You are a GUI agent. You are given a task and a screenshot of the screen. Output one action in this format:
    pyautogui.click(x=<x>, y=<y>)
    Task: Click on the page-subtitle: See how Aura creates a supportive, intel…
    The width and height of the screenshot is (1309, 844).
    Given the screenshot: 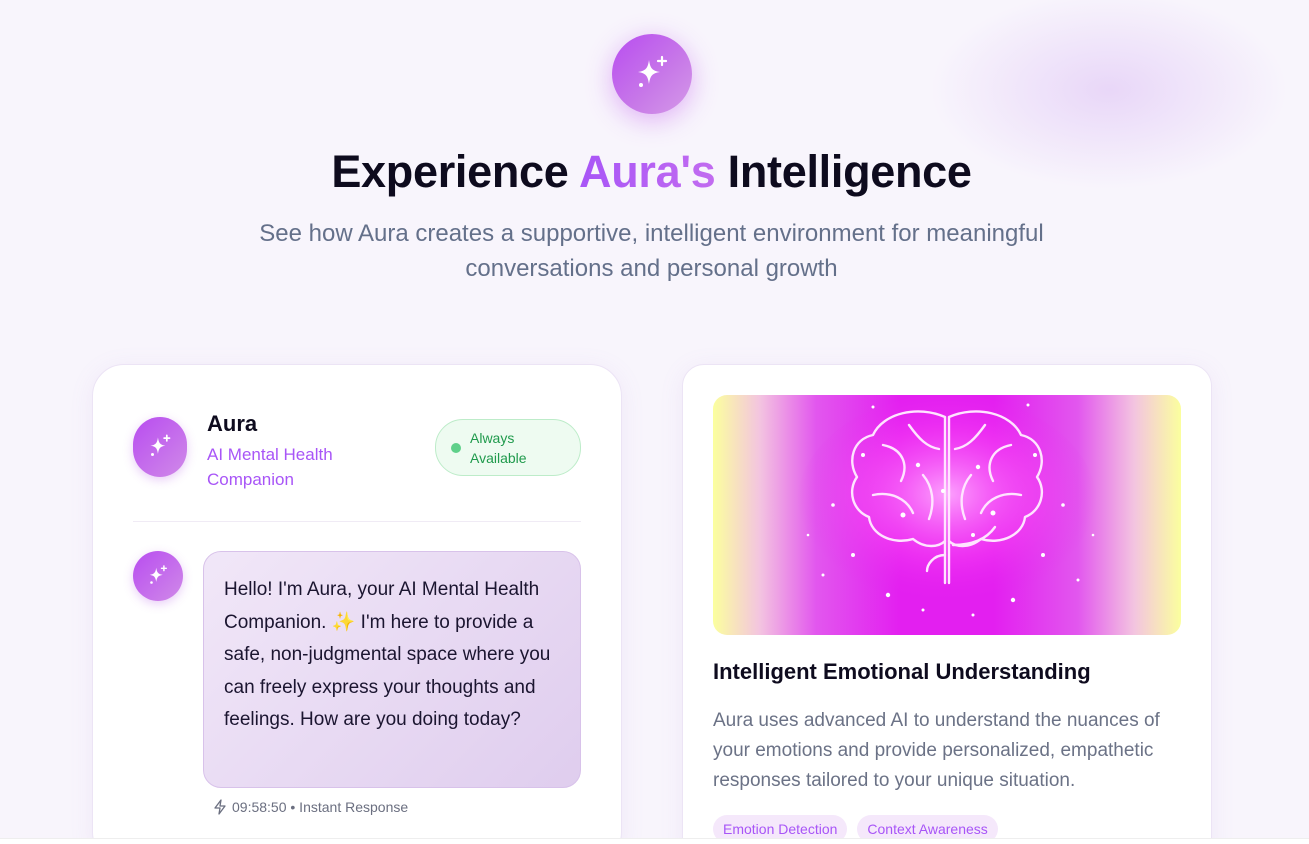 What is the action you would take?
    pyautogui.click(x=651, y=251)
    